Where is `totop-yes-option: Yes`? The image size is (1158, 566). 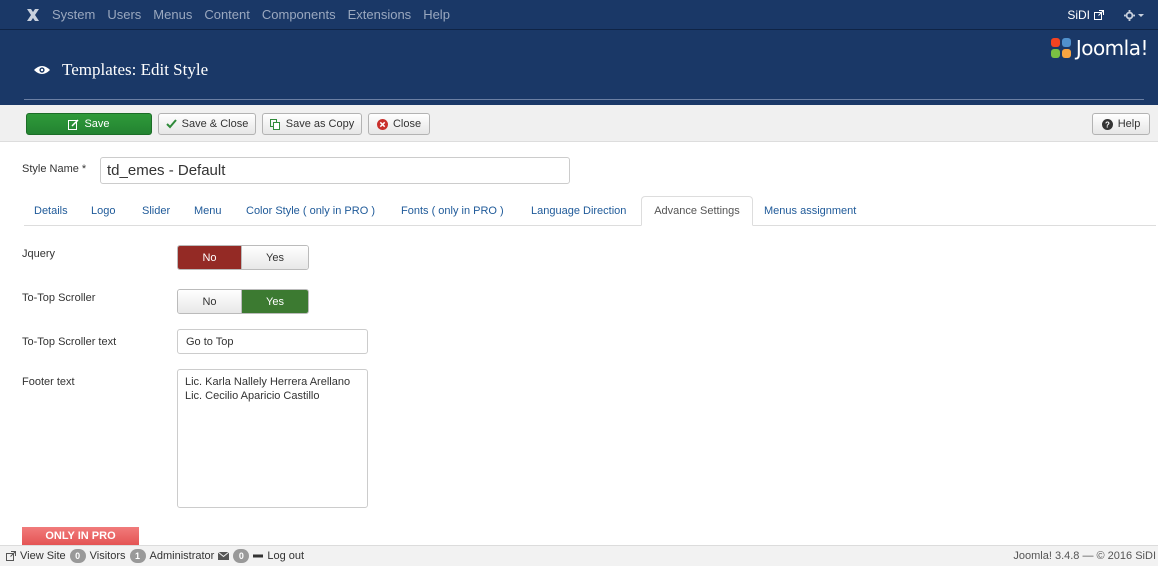 totop-yes-option: Yes is located at coordinates (275, 301).